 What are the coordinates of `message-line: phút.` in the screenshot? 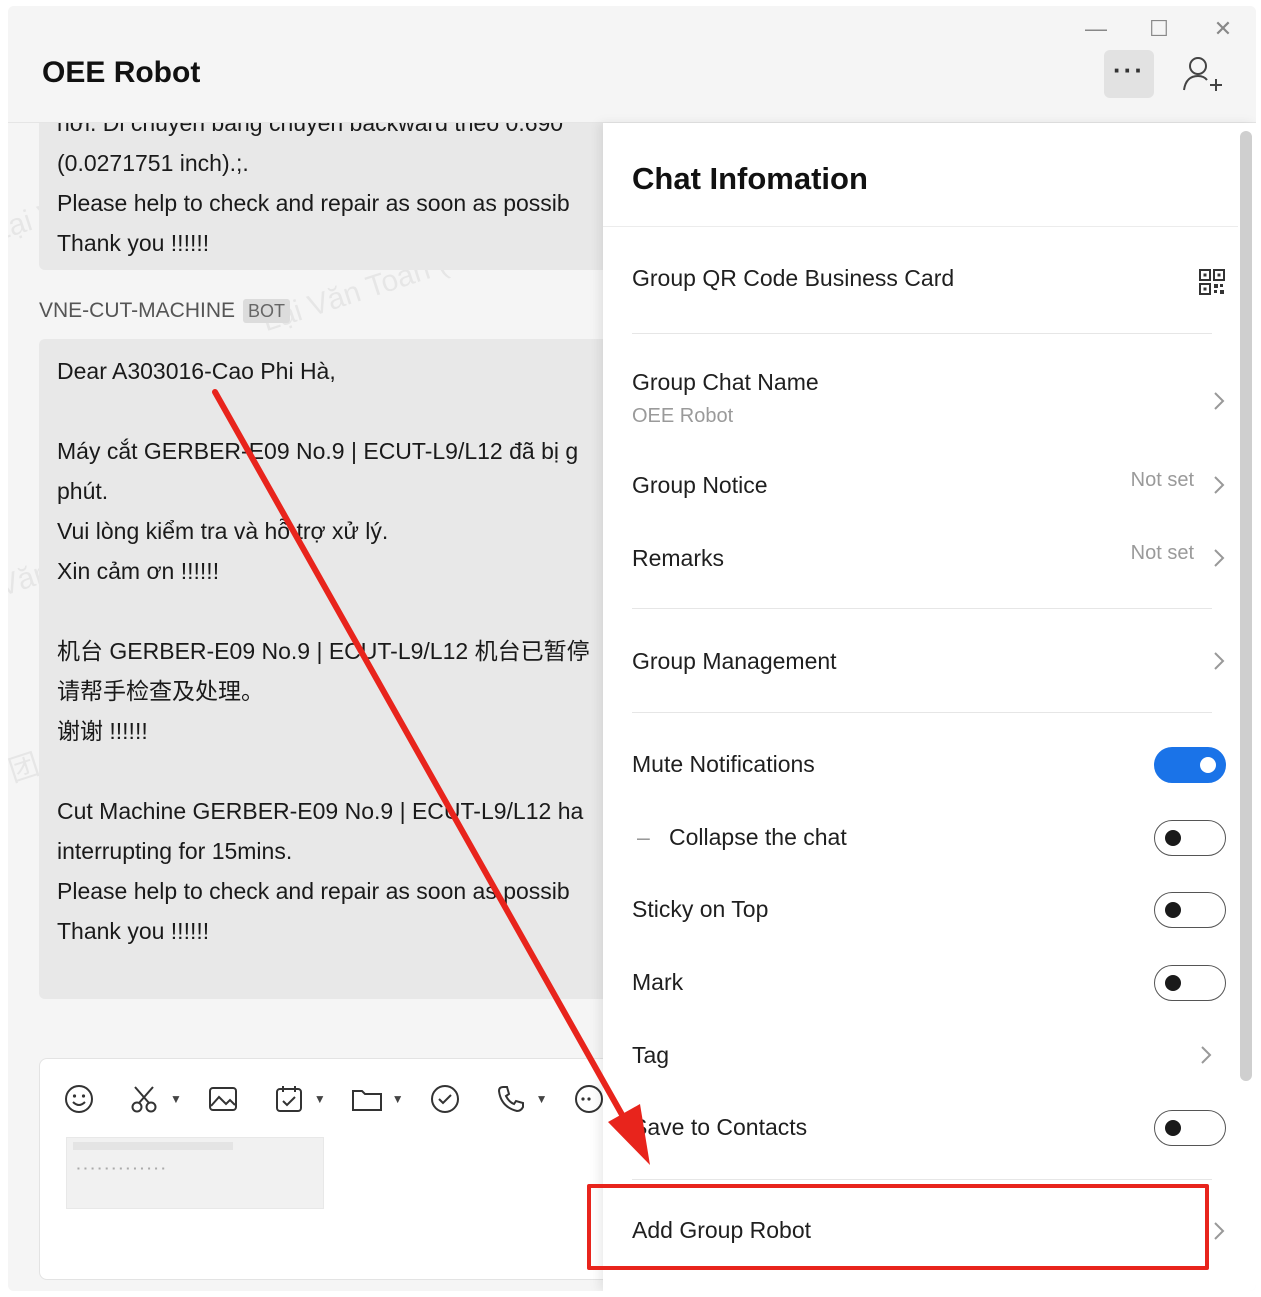 It's located at (83, 491).